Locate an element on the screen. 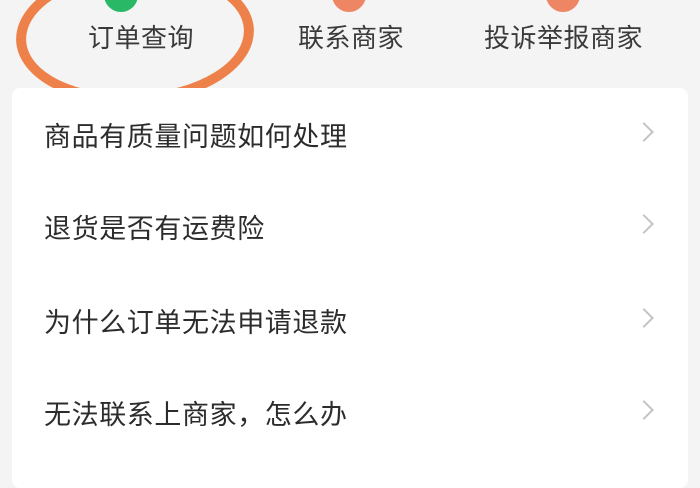 The height and width of the screenshot is (488, 700). chat-icon is located at coordinates (349, 6).